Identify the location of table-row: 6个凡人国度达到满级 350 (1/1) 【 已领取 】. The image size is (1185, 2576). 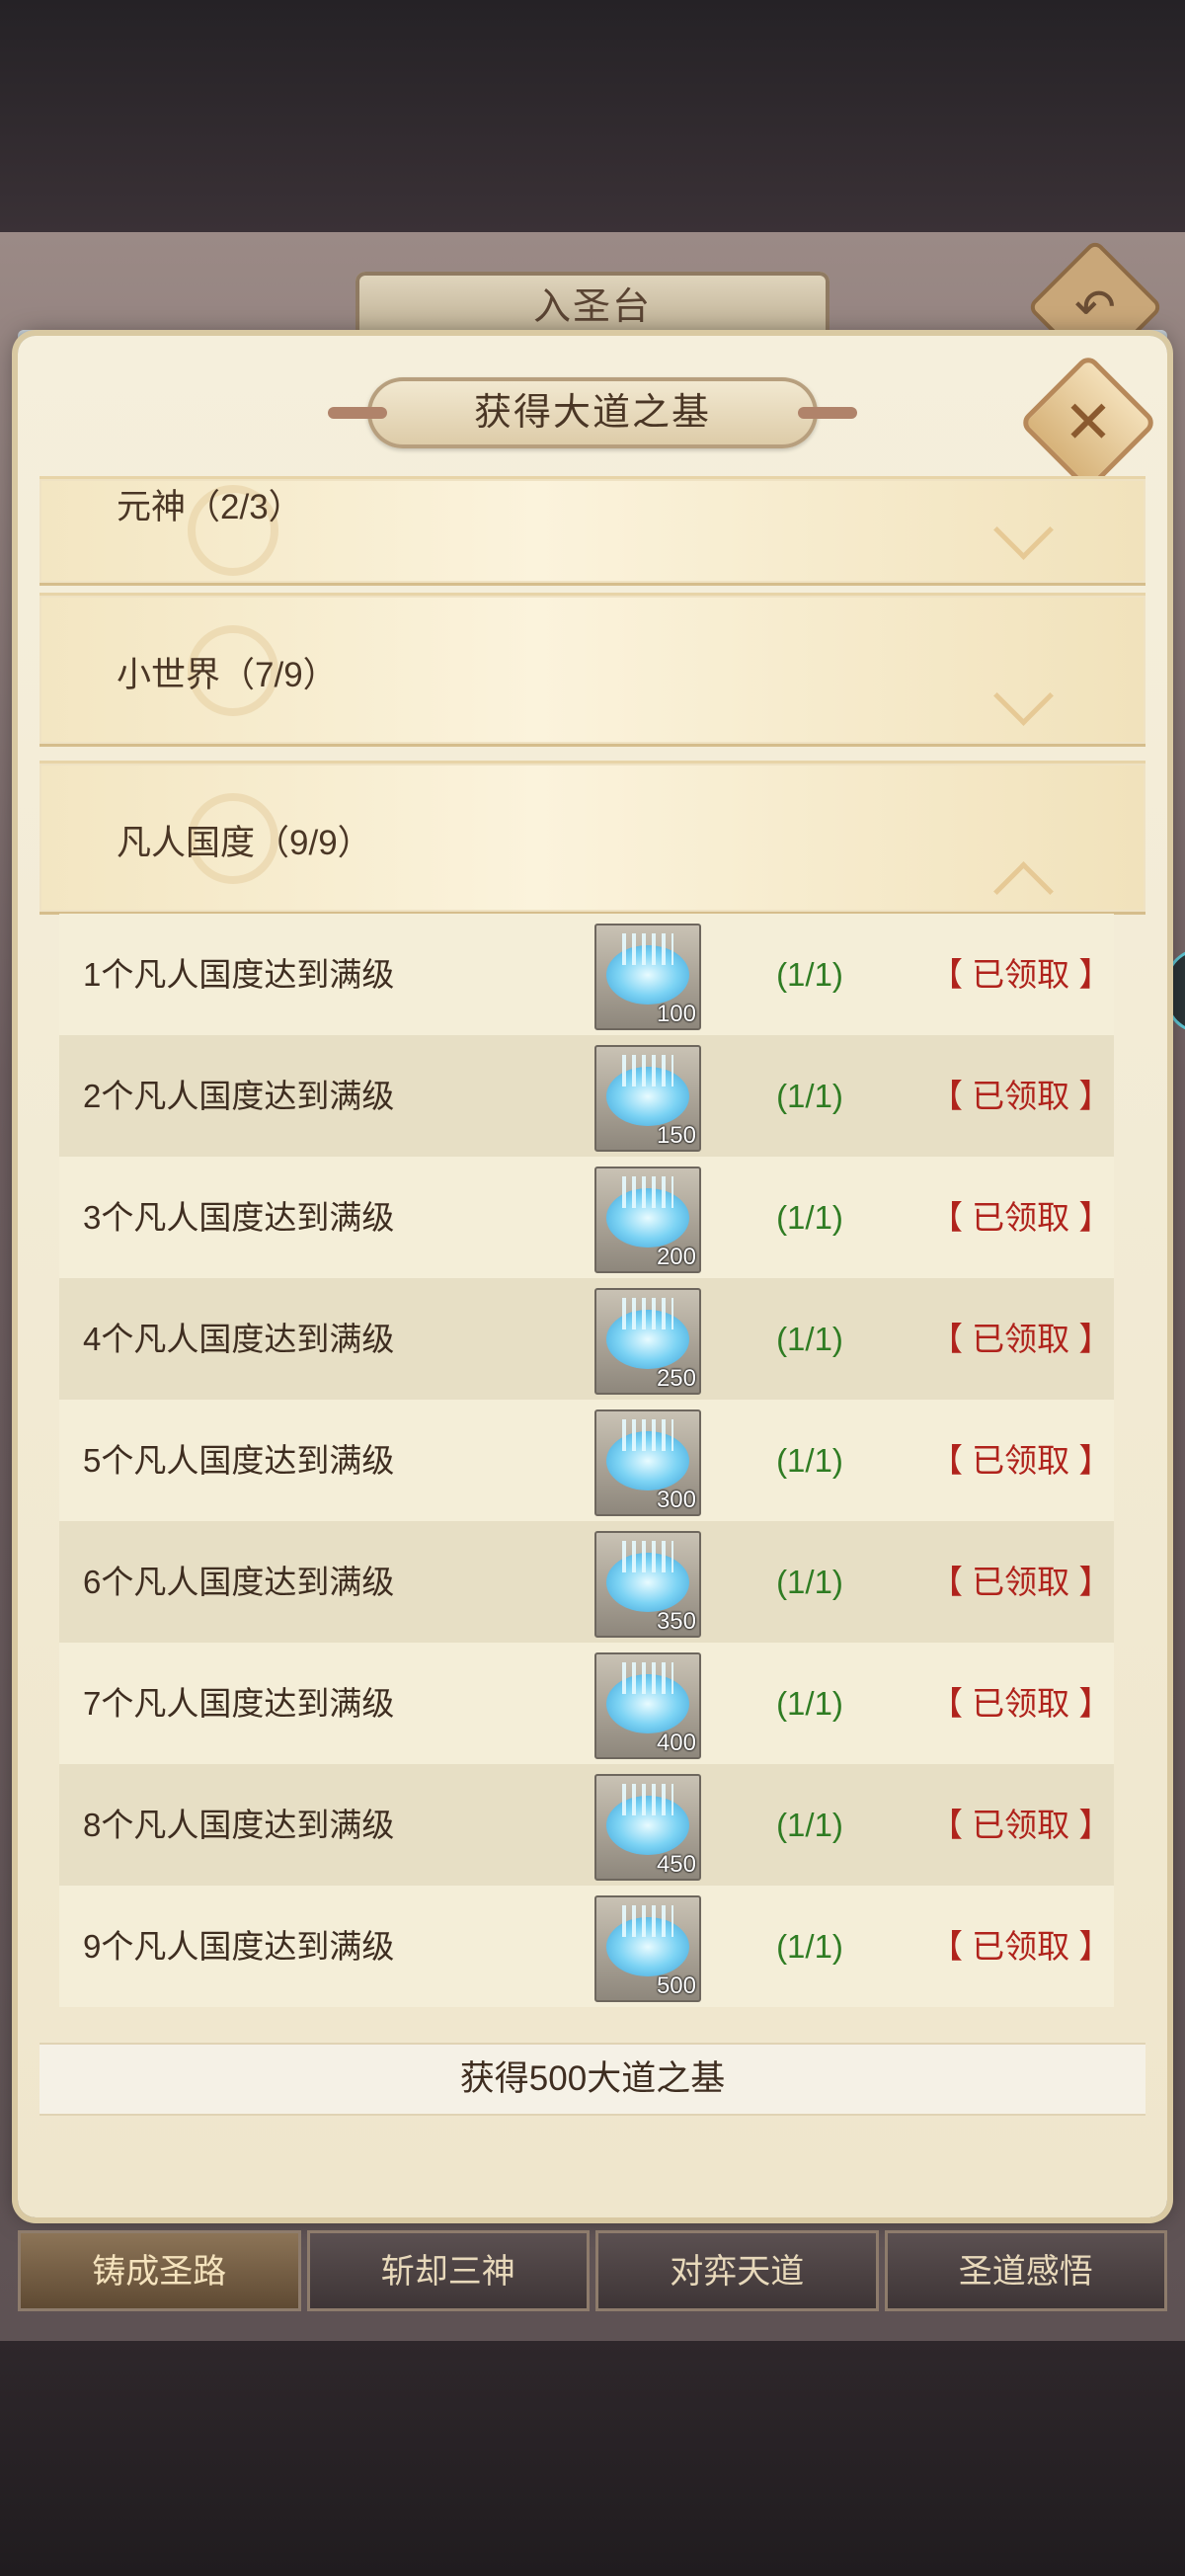
(586, 1582).